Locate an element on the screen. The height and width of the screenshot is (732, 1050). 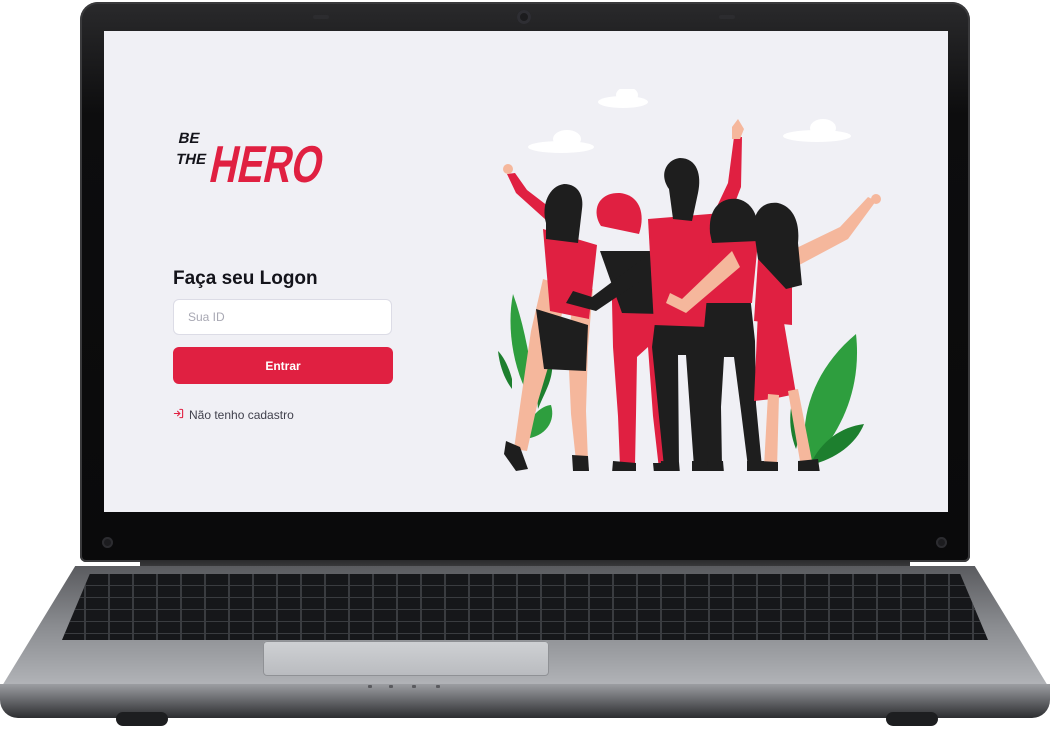
touchpad is located at coordinates (406, 658).